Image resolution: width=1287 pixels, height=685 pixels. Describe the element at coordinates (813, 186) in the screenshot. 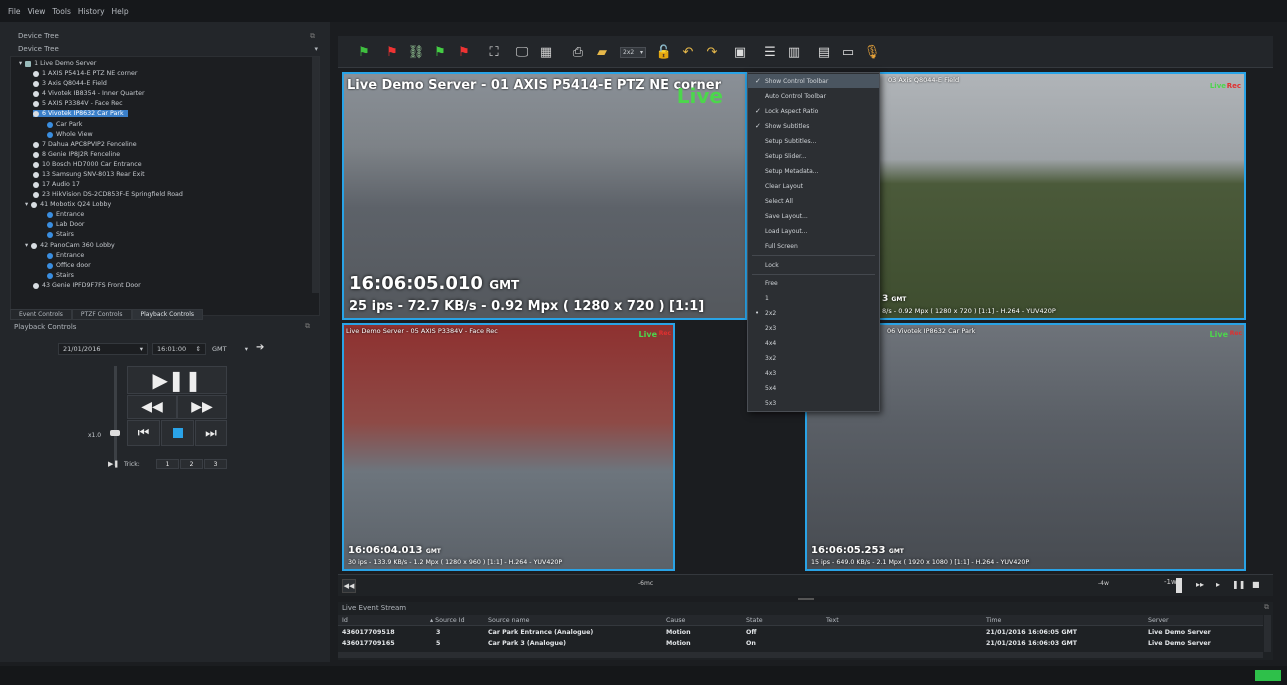

I see `menu-item-clear-layout: Clear Layout` at that location.